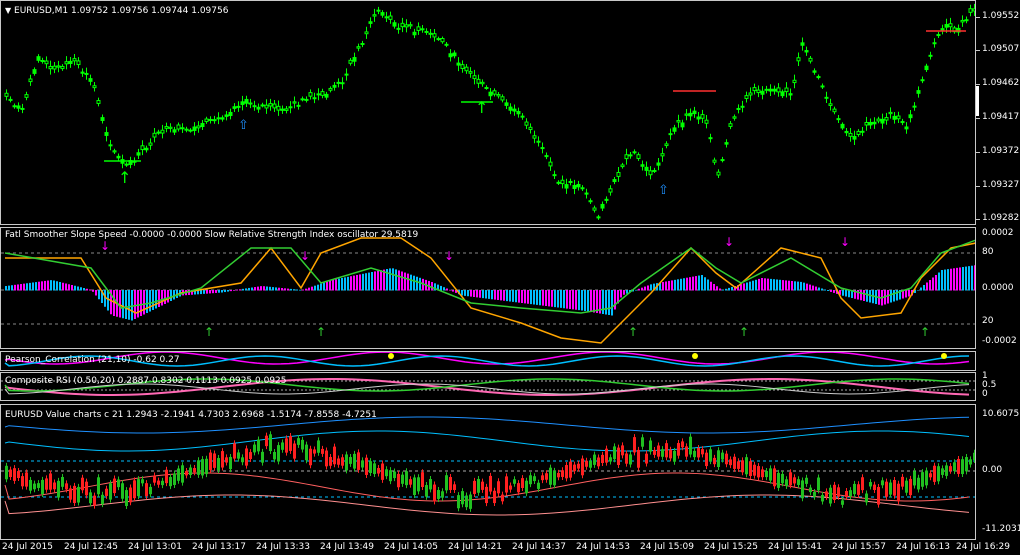 Image resolution: width=1020 pixels, height=555 pixels. Describe the element at coordinates (1001, 529) in the screenshot. I see `axis-tick: -11.2031` at that location.